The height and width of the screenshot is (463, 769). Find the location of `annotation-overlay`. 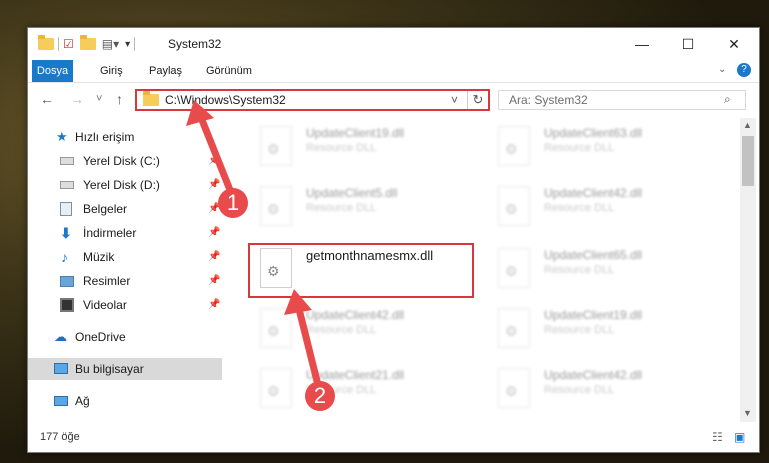

annotation-overlay is located at coordinates (254, 244).